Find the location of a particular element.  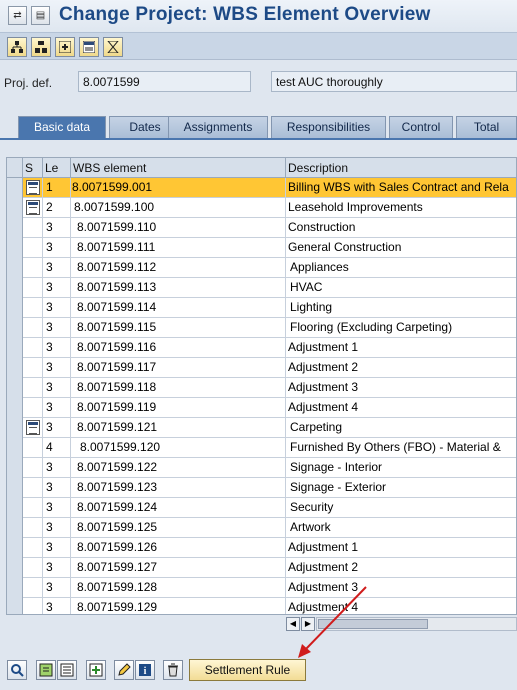

wbs-element-cell: 8.0071599.112 is located at coordinates (178, 268).